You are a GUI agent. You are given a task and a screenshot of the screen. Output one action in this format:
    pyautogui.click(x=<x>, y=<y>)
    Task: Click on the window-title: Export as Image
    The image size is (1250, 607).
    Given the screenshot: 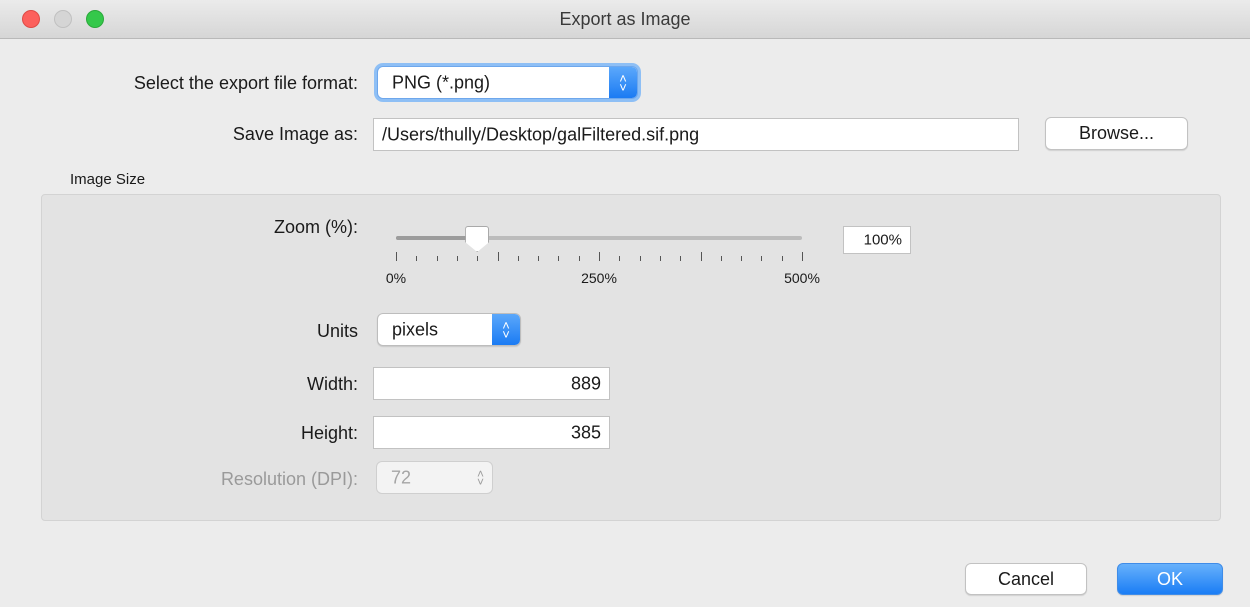 What is the action you would take?
    pyautogui.click(x=625, y=19)
    